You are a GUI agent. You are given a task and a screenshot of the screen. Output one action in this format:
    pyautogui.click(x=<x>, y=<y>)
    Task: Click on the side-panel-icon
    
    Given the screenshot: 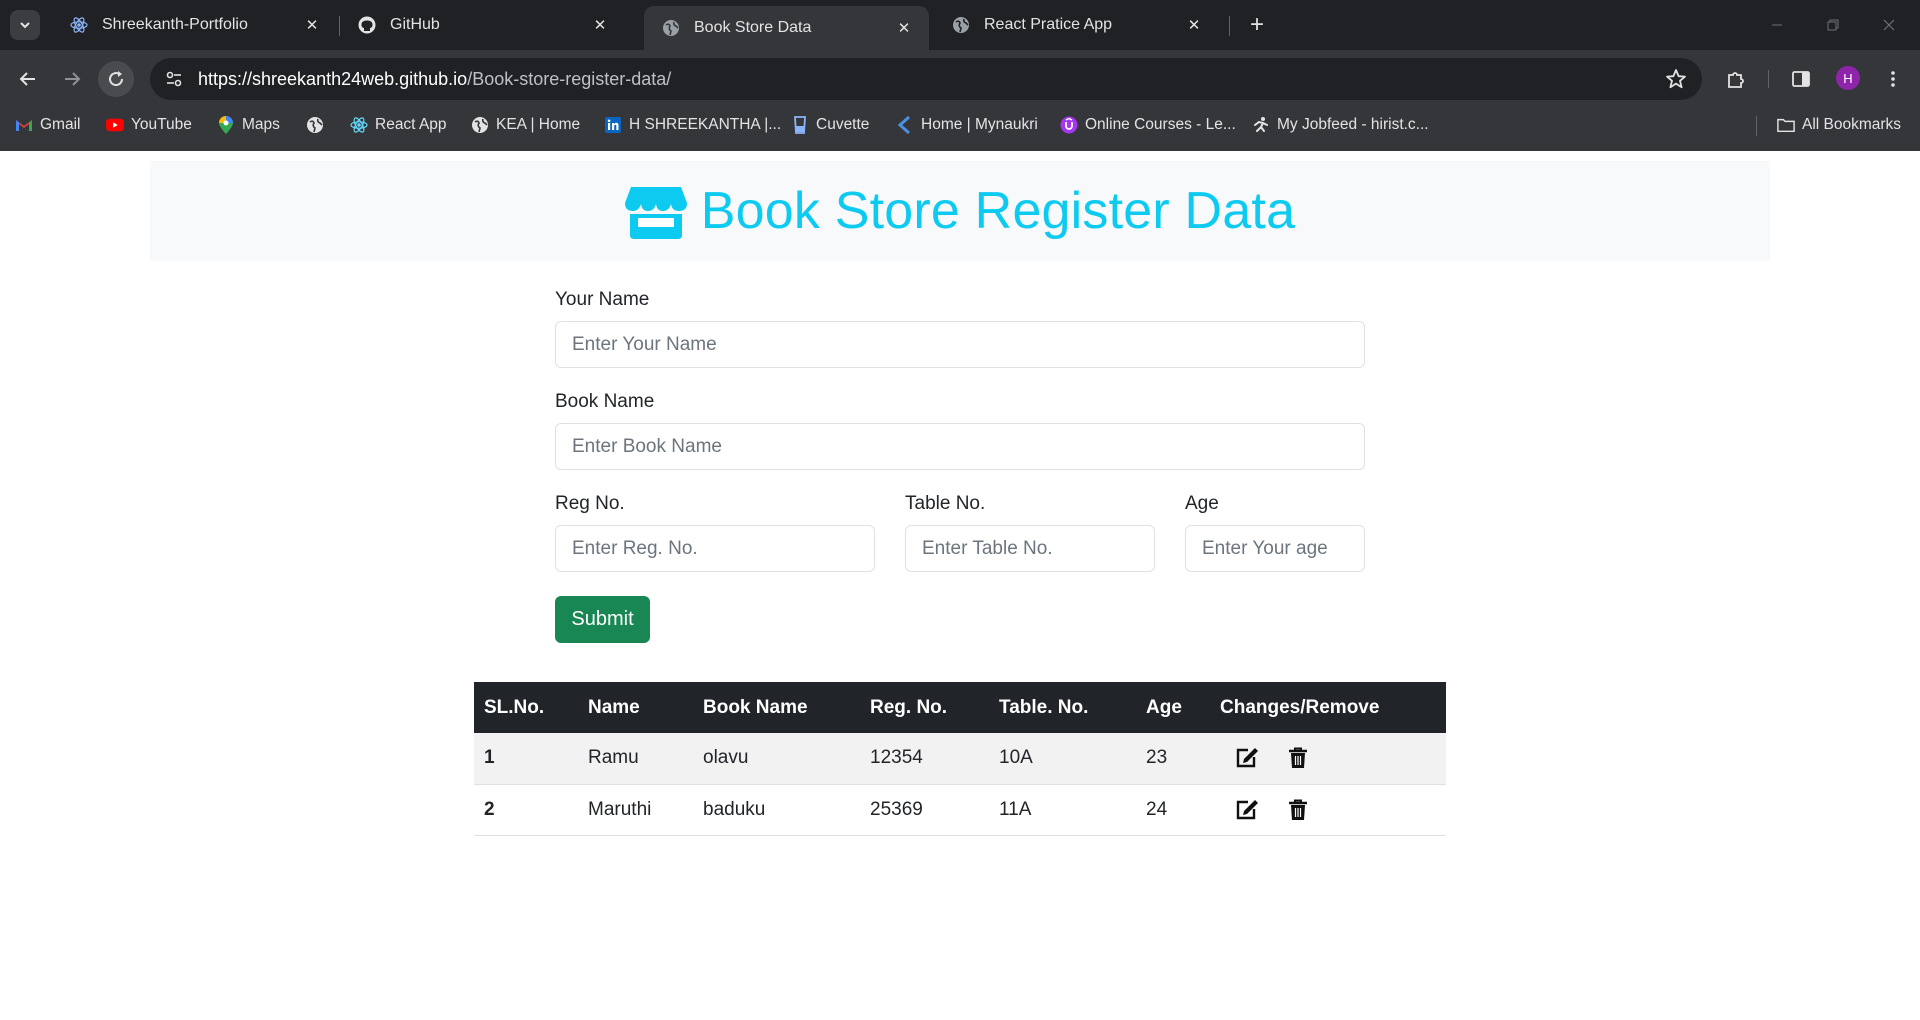 What is the action you would take?
    pyautogui.click(x=1801, y=79)
    